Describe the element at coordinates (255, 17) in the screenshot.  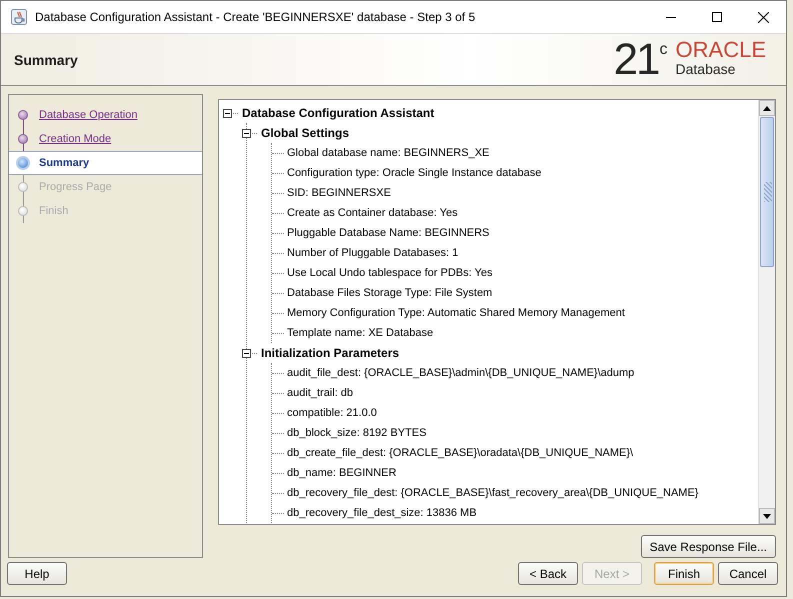
I see `window-title: Database Configuration Assistant - Create 'BEGINNERSXE' database - Step 3 of 5` at that location.